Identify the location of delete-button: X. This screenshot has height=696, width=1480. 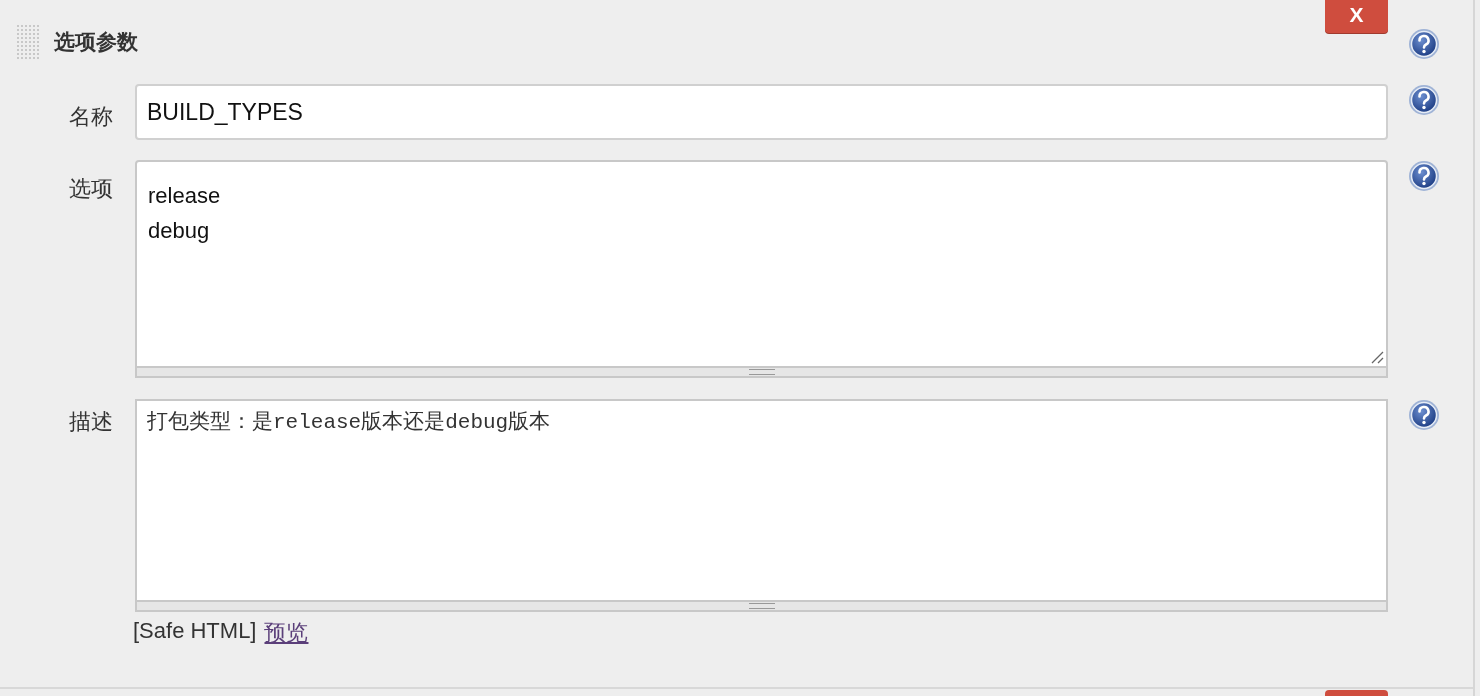
(1356, 16).